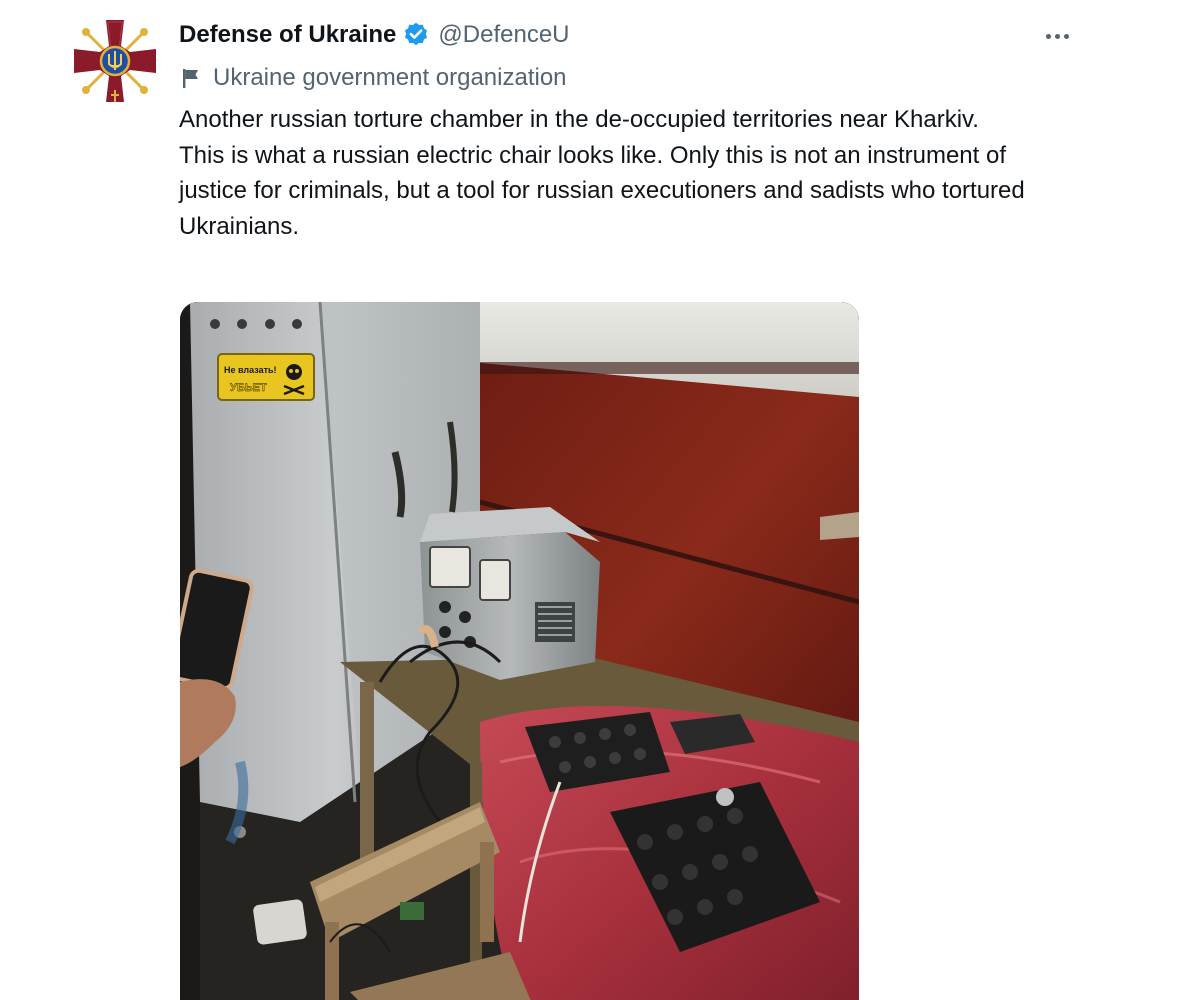  Describe the element at coordinates (266, 377) in the screenshot. I see `warning-sign: Не влазать! УБЬЕТ` at that location.